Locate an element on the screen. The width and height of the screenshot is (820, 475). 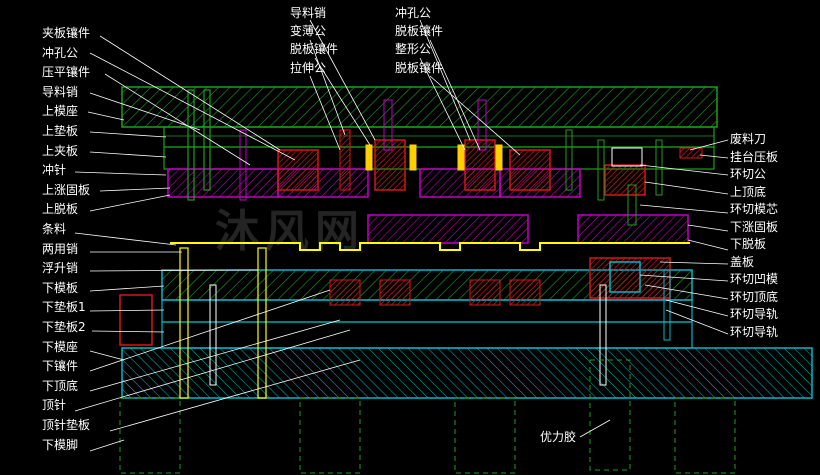
labels-left-item: 下顶底 is located at coordinates (60, 385).